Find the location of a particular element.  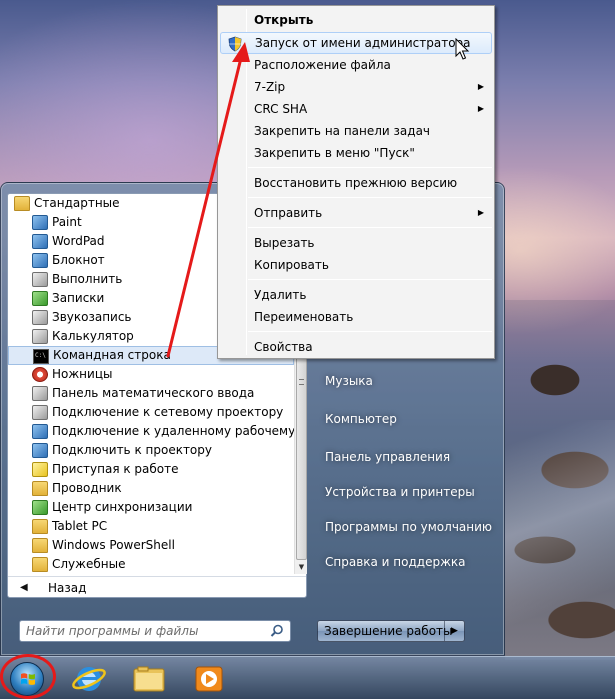

getting-started-icon is located at coordinates (40, 469).